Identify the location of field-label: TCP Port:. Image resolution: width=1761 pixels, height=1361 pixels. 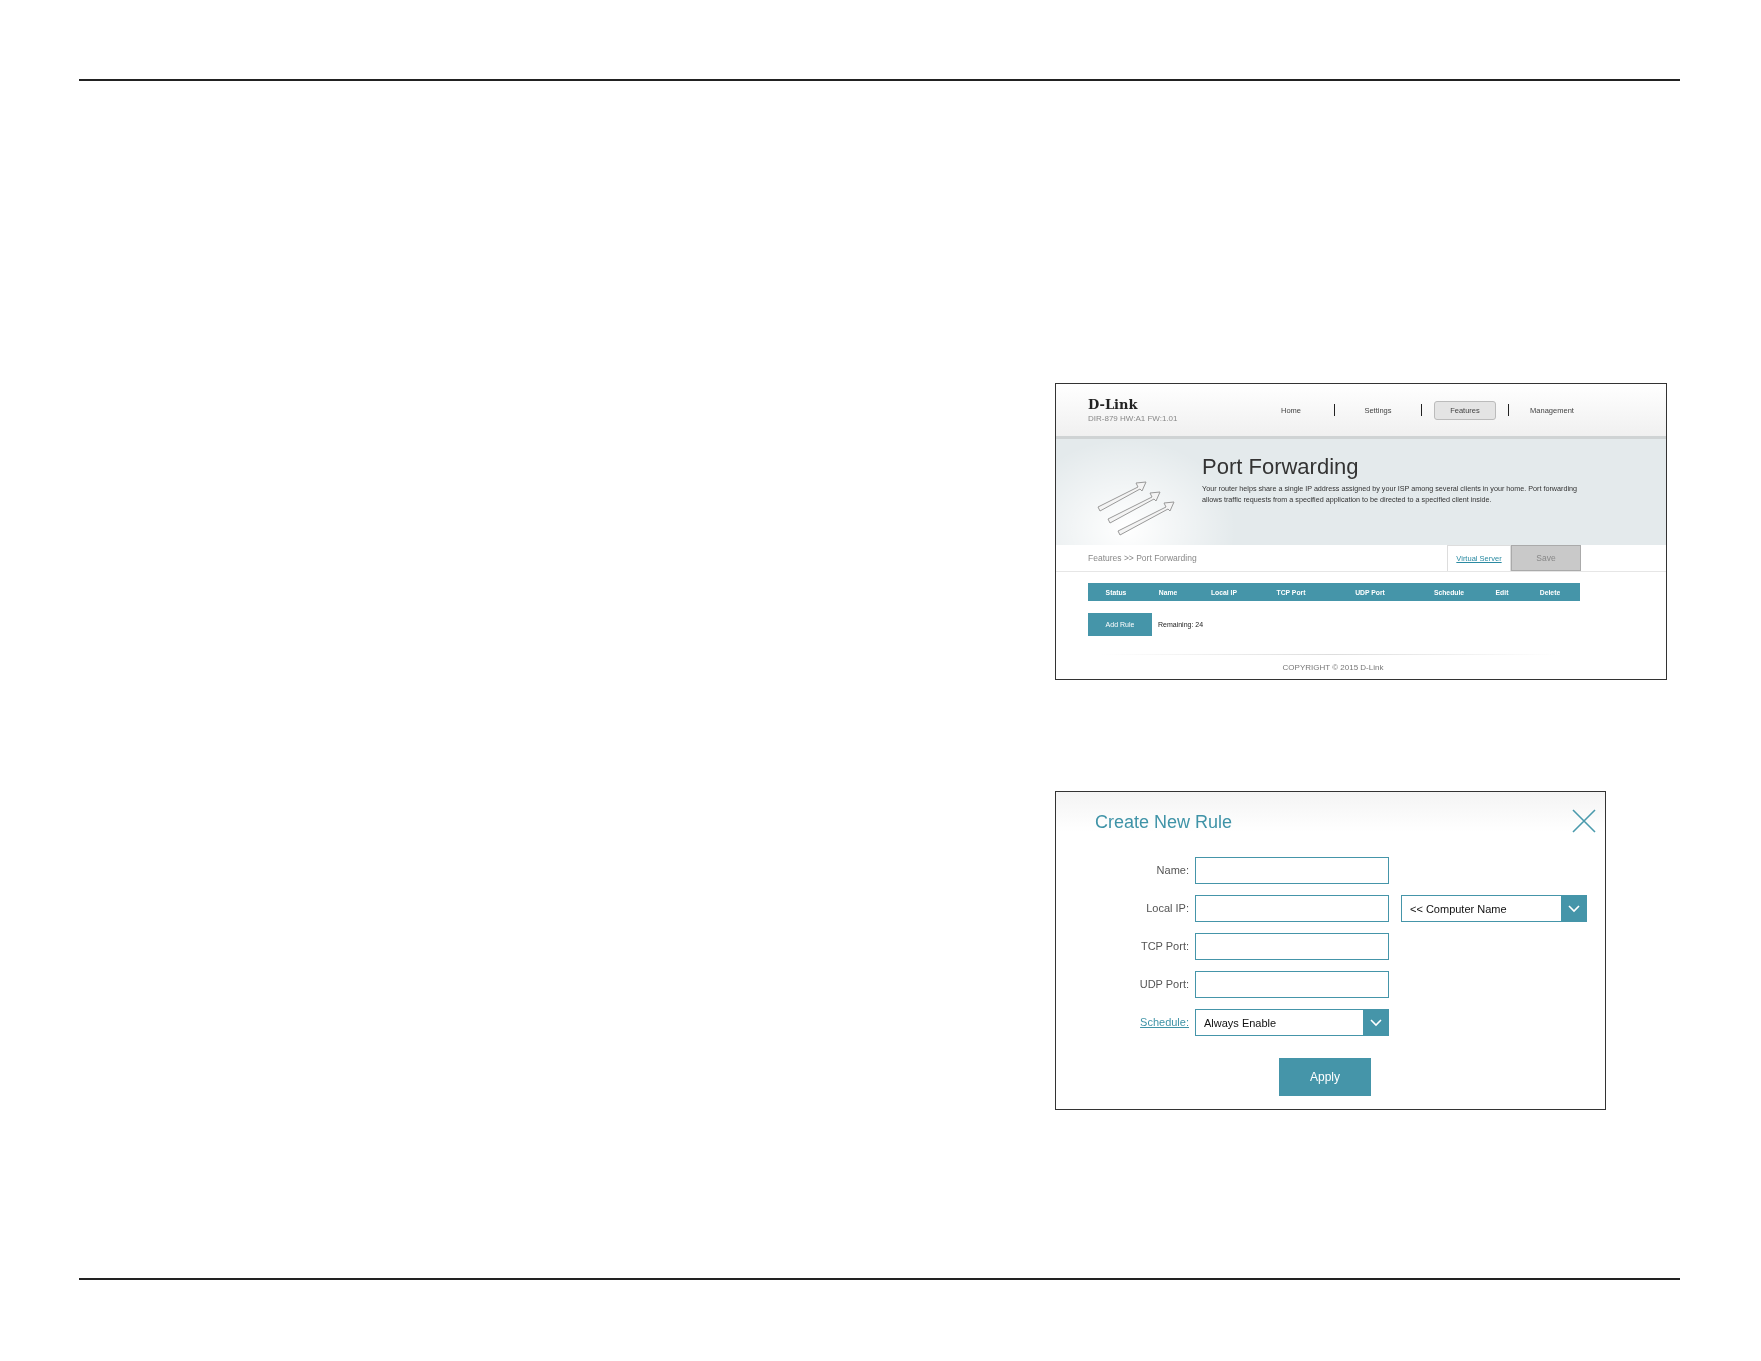
(1164, 946).